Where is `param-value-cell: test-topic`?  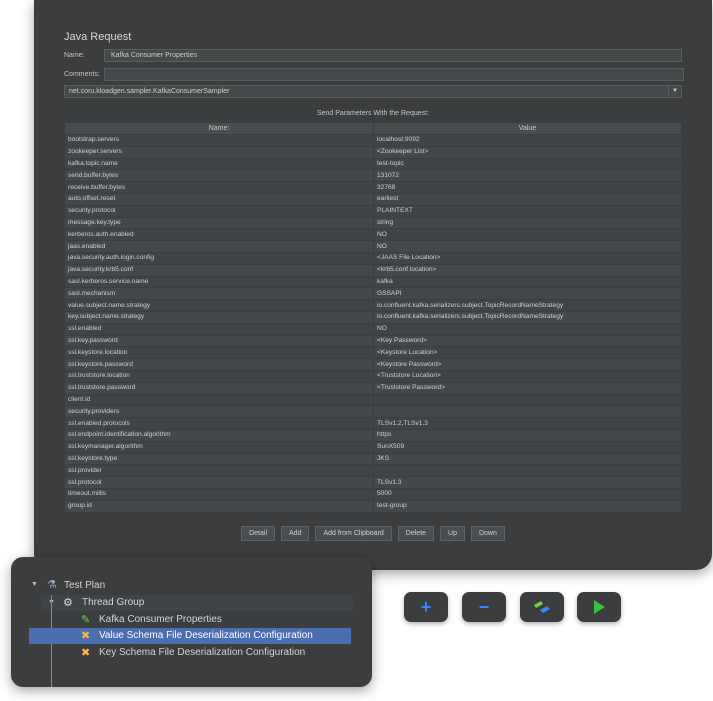 param-value-cell: test-topic is located at coordinates (527, 164).